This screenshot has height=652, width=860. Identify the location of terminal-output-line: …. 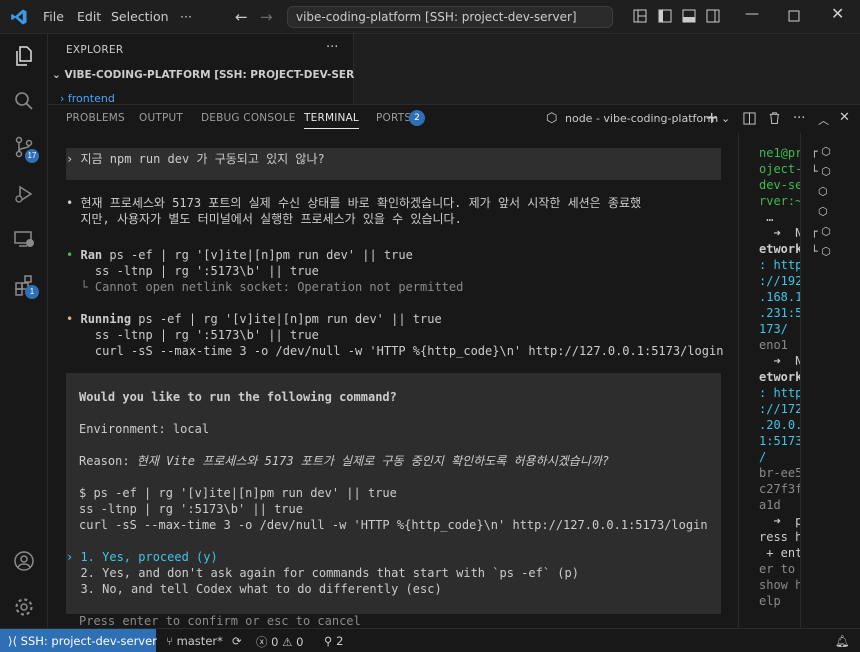
(766, 217).